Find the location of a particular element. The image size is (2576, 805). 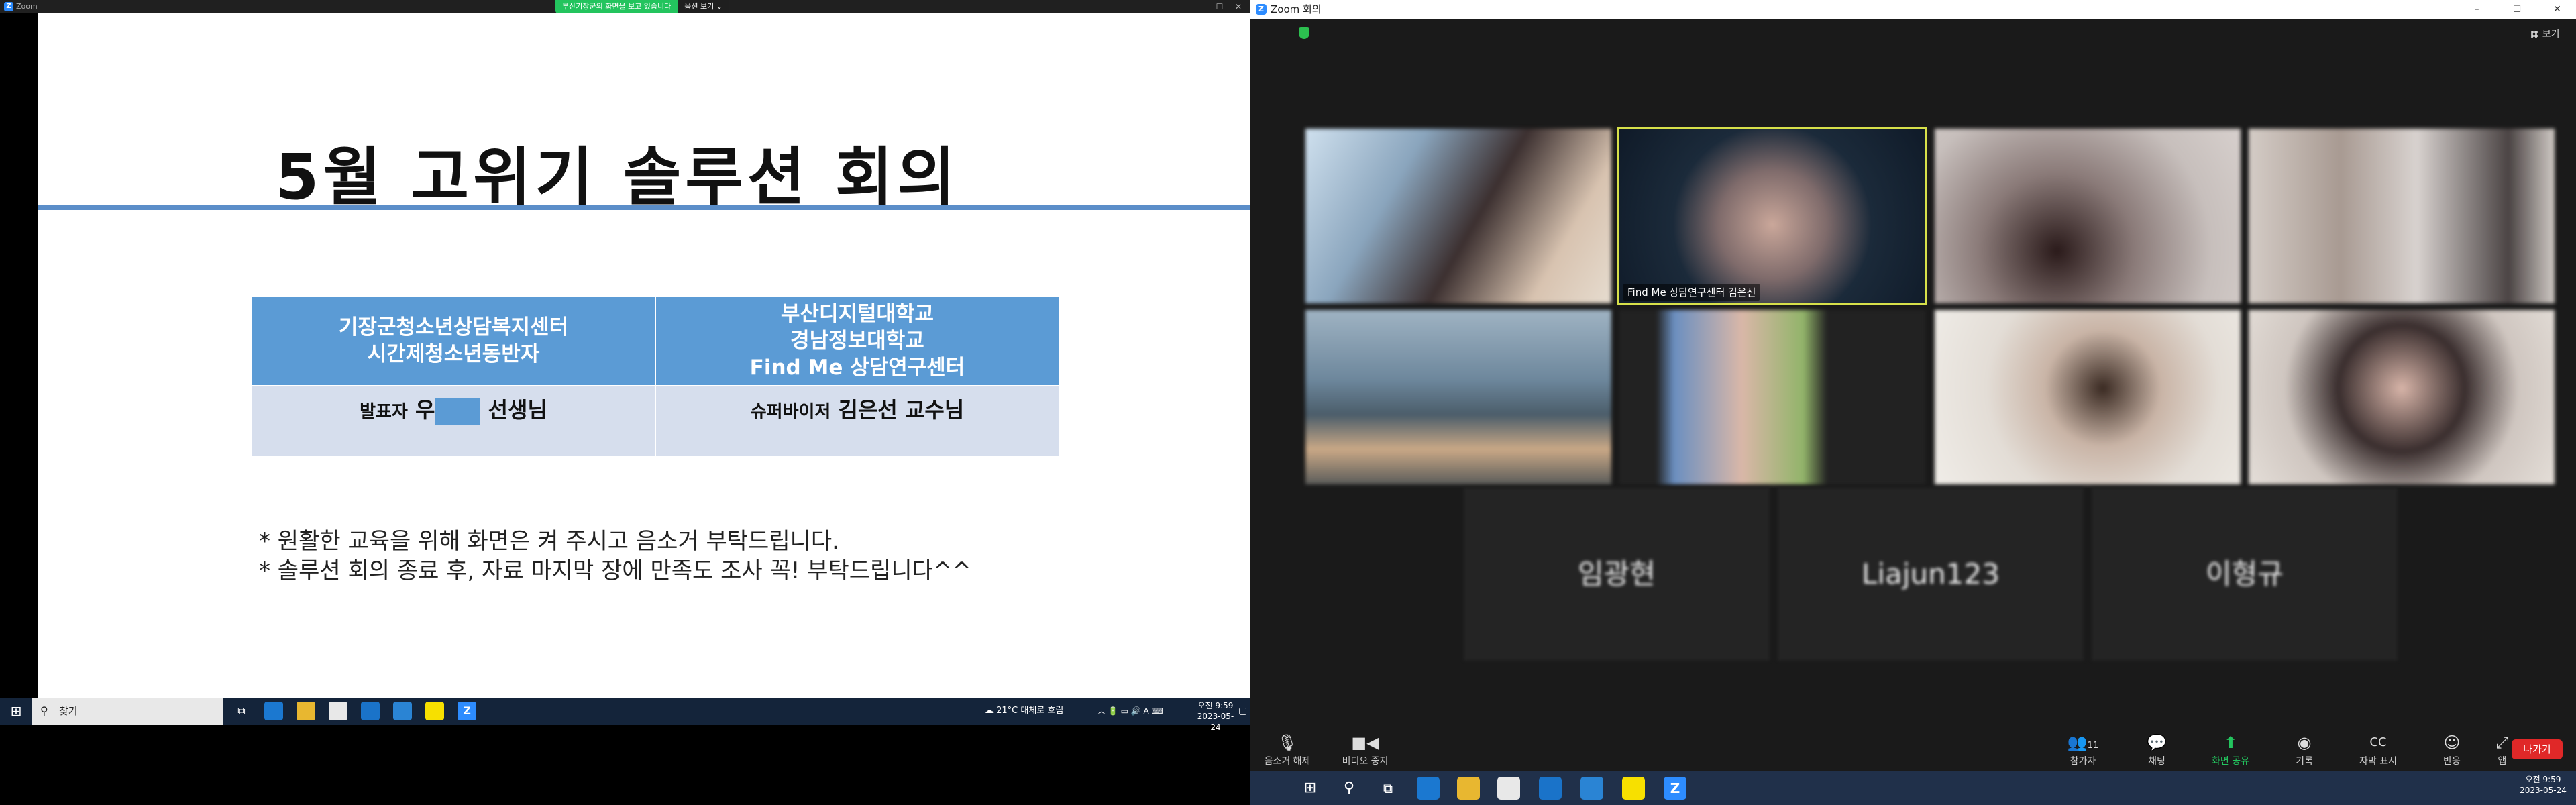

captions-button: CC 자막 표시 is located at coordinates (2378, 749).